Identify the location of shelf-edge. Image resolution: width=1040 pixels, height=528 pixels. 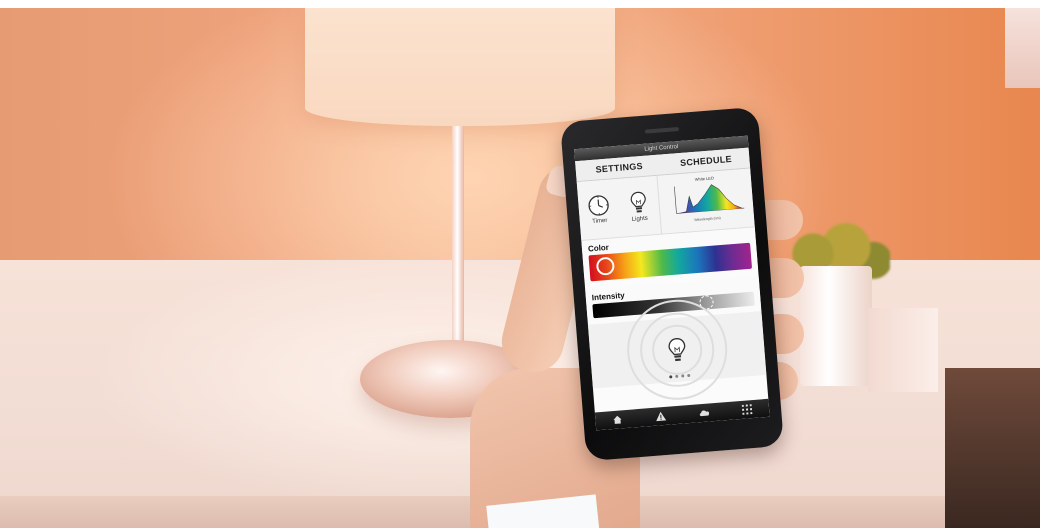
(1022, 48).